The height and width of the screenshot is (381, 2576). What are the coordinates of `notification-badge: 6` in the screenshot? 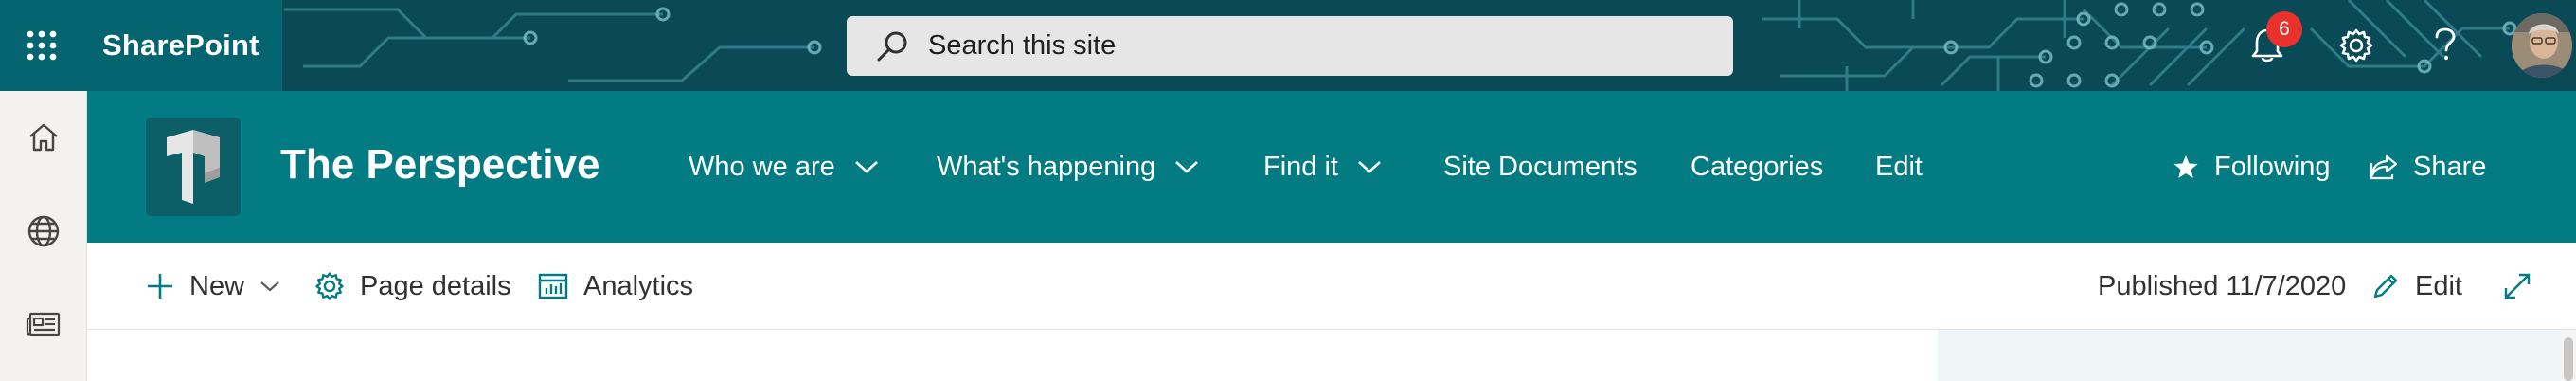 It's located at (2284, 29).